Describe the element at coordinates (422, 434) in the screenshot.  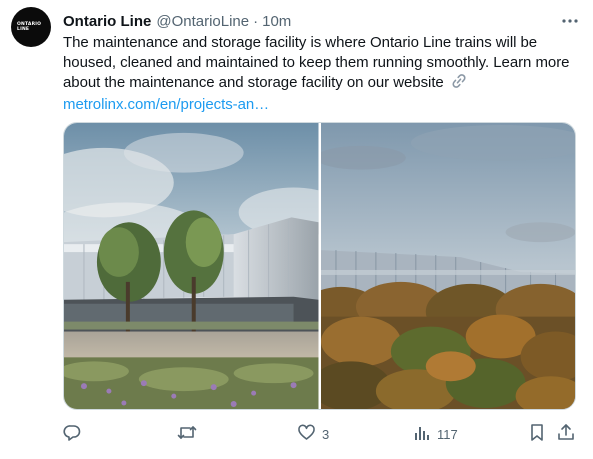
I see `views-icon` at that location.